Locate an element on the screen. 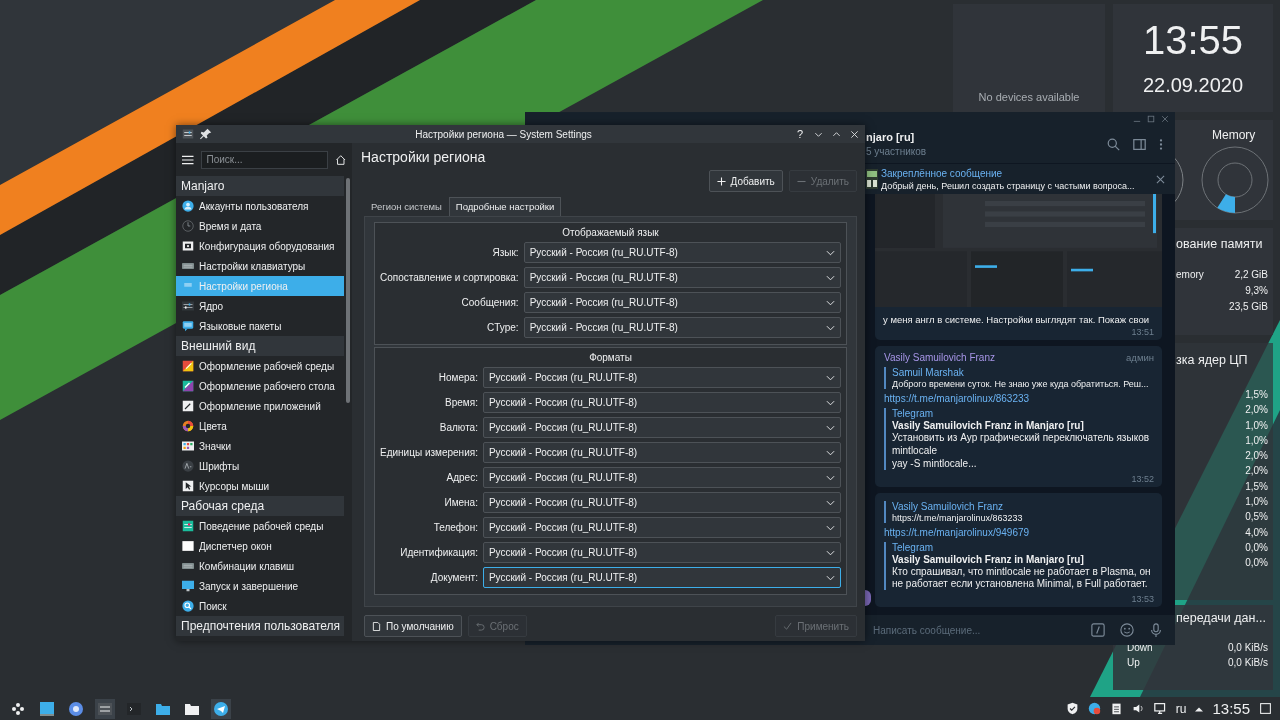 The height and width of the screenshot is (720, 1280). sidebar-item: Оформление рабочей среды is located at coordinates (260, 366).